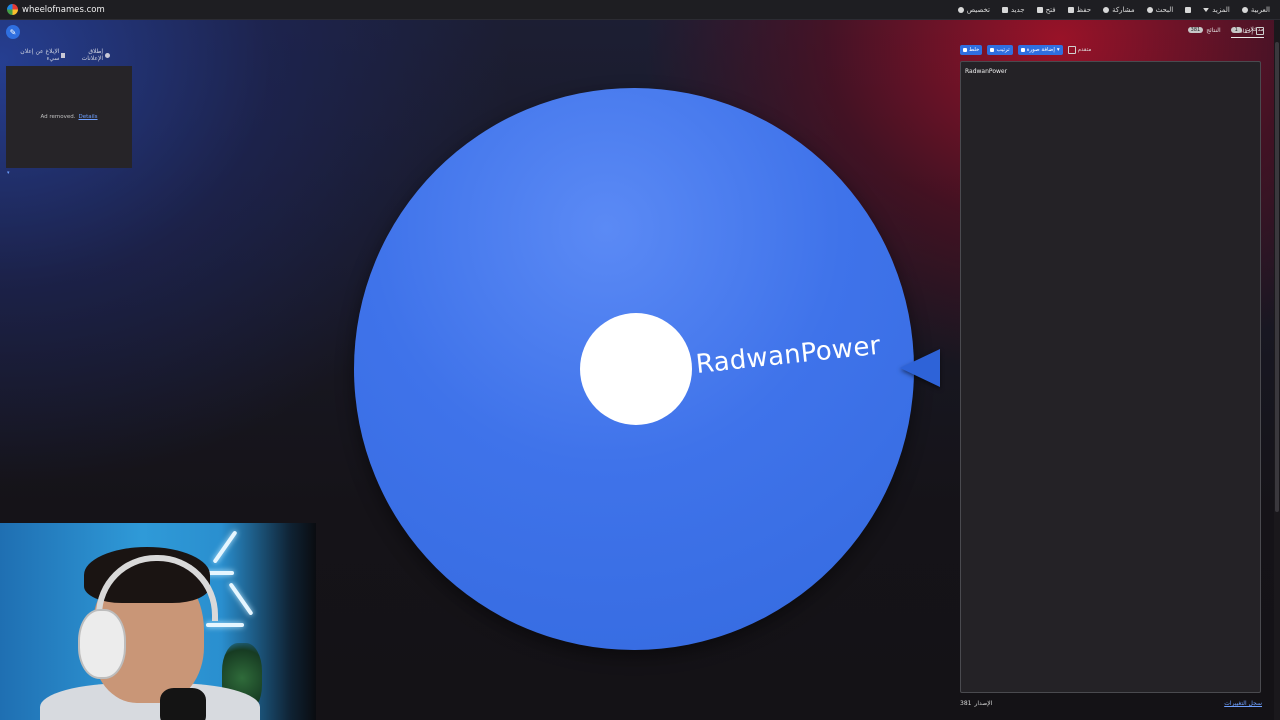 The image size is (1280, 720). I want to click on version-info: 381 الإصدار, so click(976, 703).